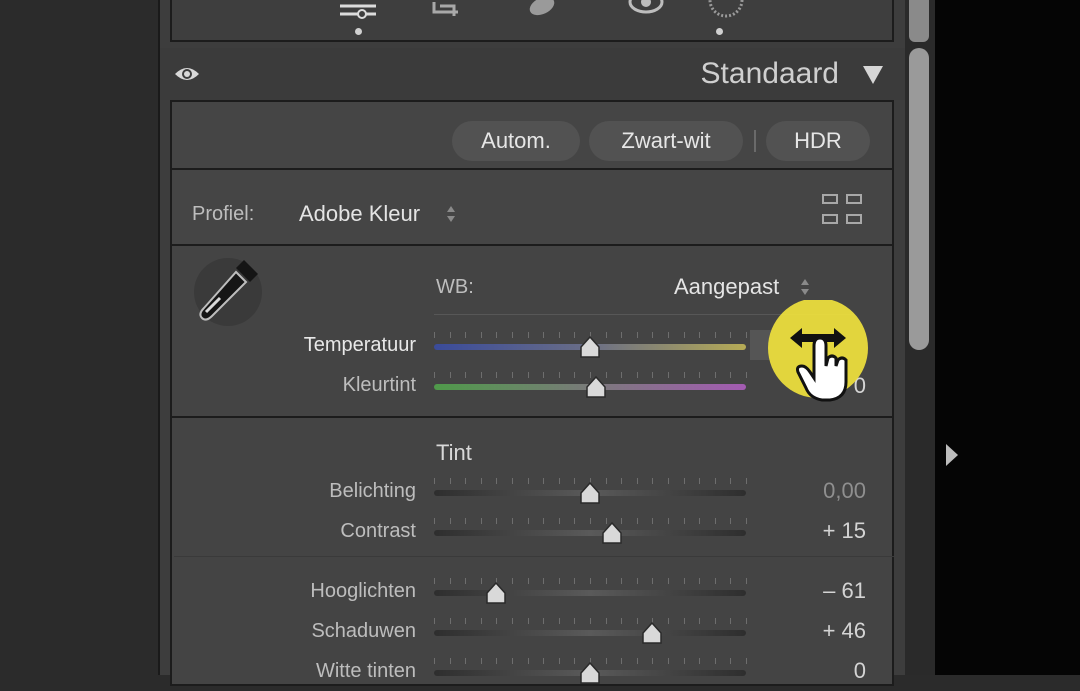 The image size is (1080, 691). Describe the element at coordinates (532, 207) in the screenshot. I see `profile-row: Profiel: Adobe Kleur` at that location.